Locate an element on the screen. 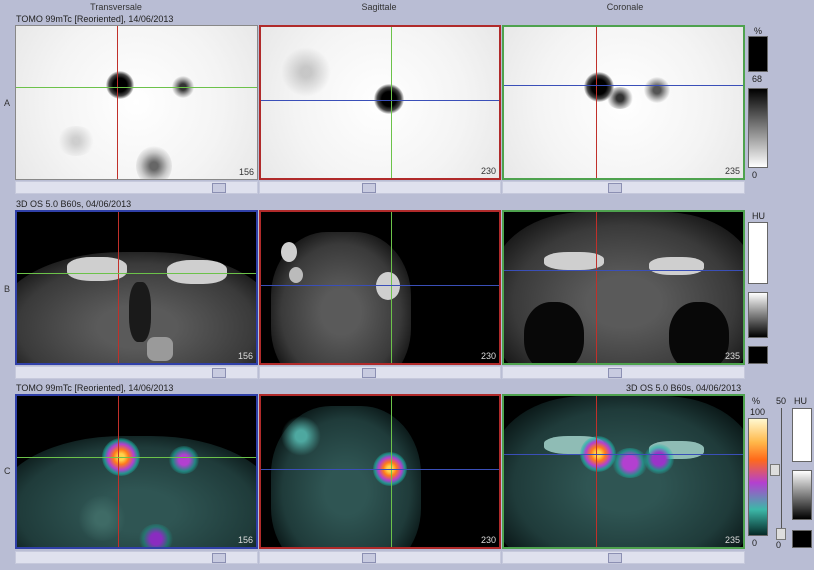 The height and width of the screenshot is (570, 814). scale-c-pct-bottom: 0 is located at coordinates (755, 543).